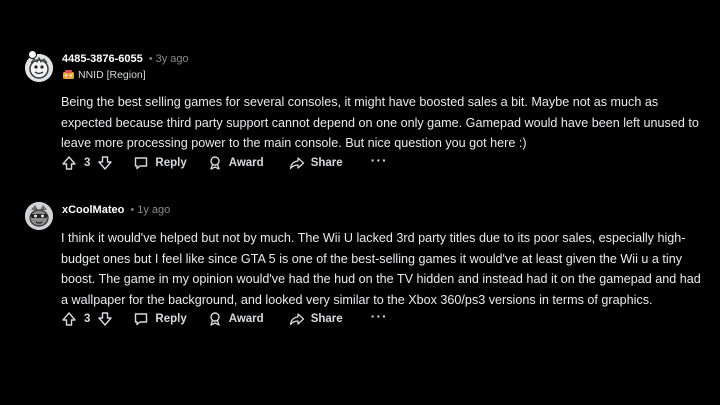 The height and width of the screenshot is (405, 720). Describe the element at coordinates (32, 54) in the screenshot. I see `online-status-dot` at that location.